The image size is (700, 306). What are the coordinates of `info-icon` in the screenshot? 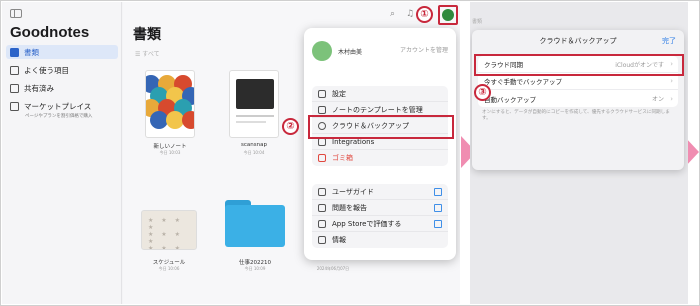 It's located at (322, 240).